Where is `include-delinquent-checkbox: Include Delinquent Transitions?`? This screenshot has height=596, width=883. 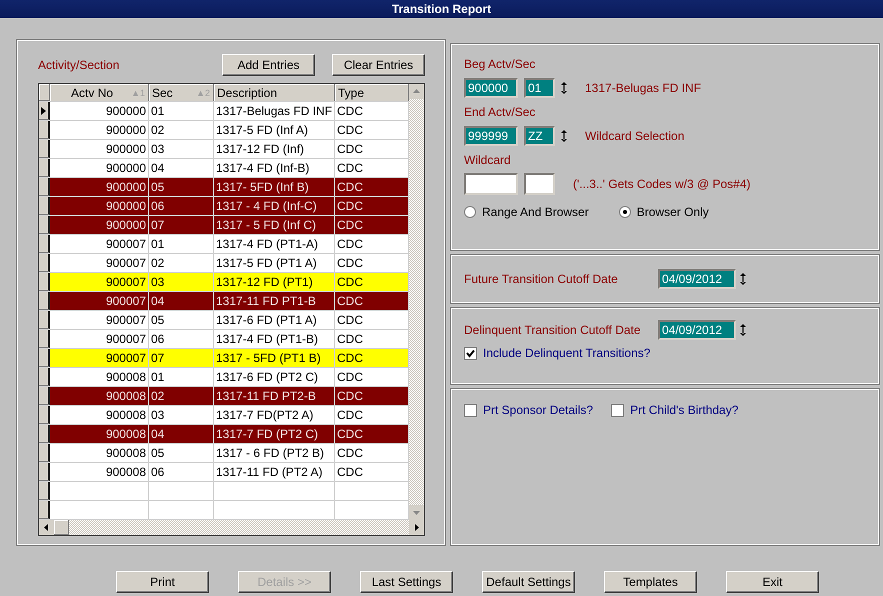
include-delinquent-checkbox: Include Delinquent Transitions? is located at coordinates (665, 353).